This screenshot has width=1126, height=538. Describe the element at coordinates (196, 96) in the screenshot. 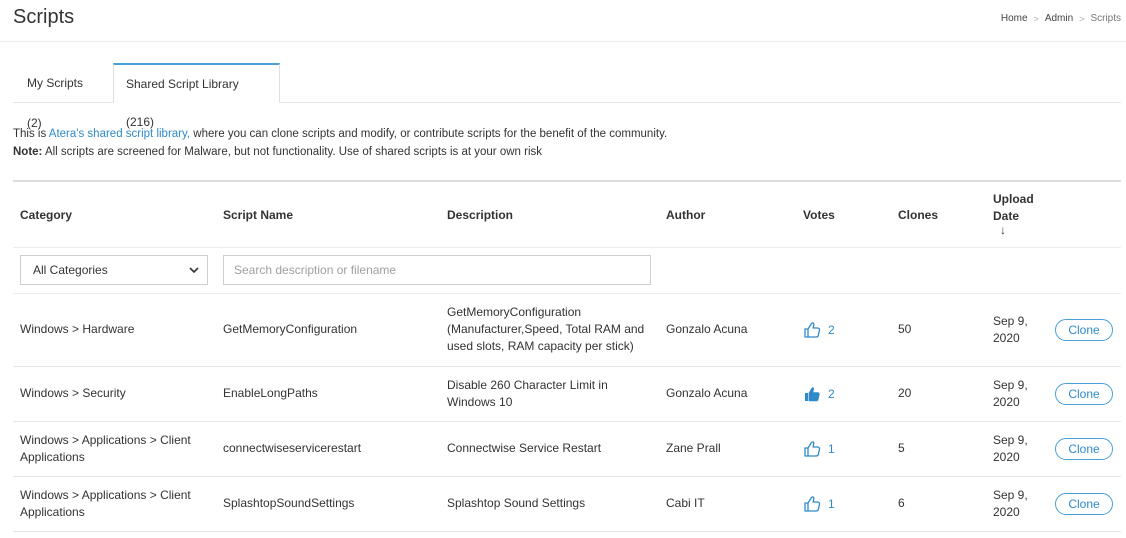

I see `tab-shared-script-library: Shared Script Library (216)` at that location.